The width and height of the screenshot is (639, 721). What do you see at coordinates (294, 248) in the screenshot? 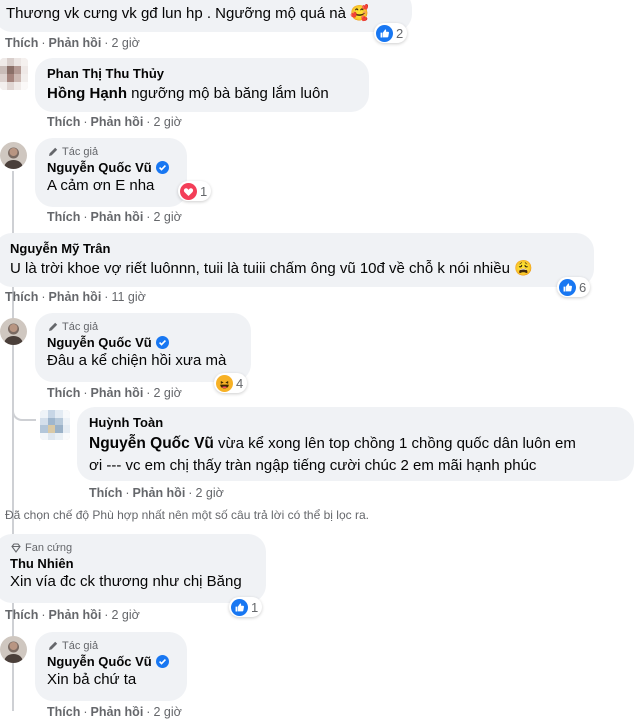
I see `comment-author: Nguyễn Mỹ Trân` at bounding box center [294, 248].